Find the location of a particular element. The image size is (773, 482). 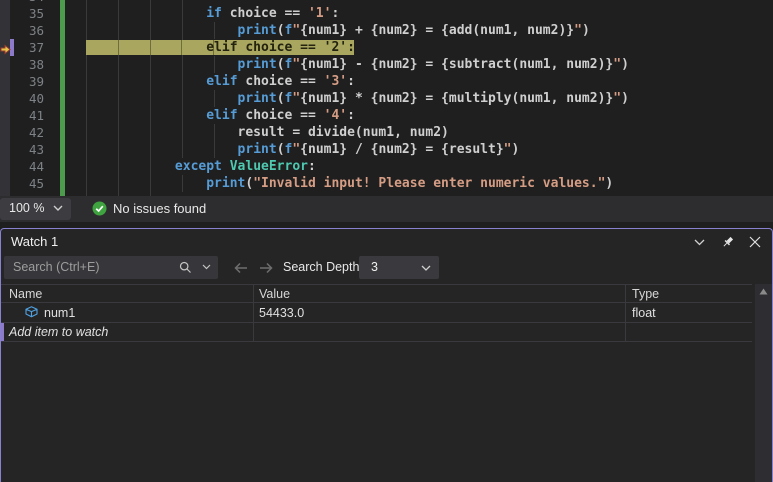

line-number: 39 is located at coordinates (36, 81).